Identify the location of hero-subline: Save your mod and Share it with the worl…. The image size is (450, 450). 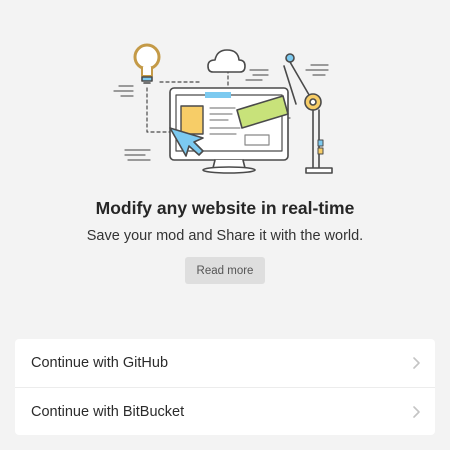
(225, 236).